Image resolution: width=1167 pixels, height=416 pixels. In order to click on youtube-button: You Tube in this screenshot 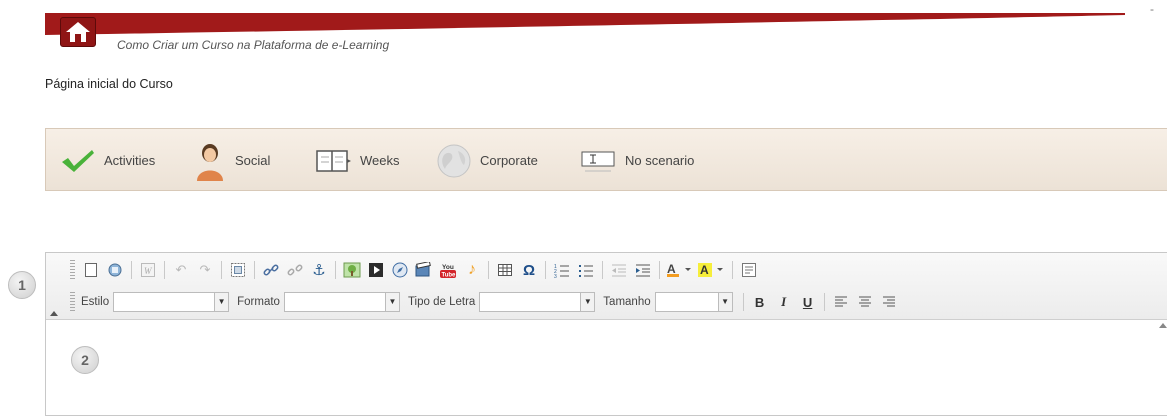, I will do `click(448, 270)`.